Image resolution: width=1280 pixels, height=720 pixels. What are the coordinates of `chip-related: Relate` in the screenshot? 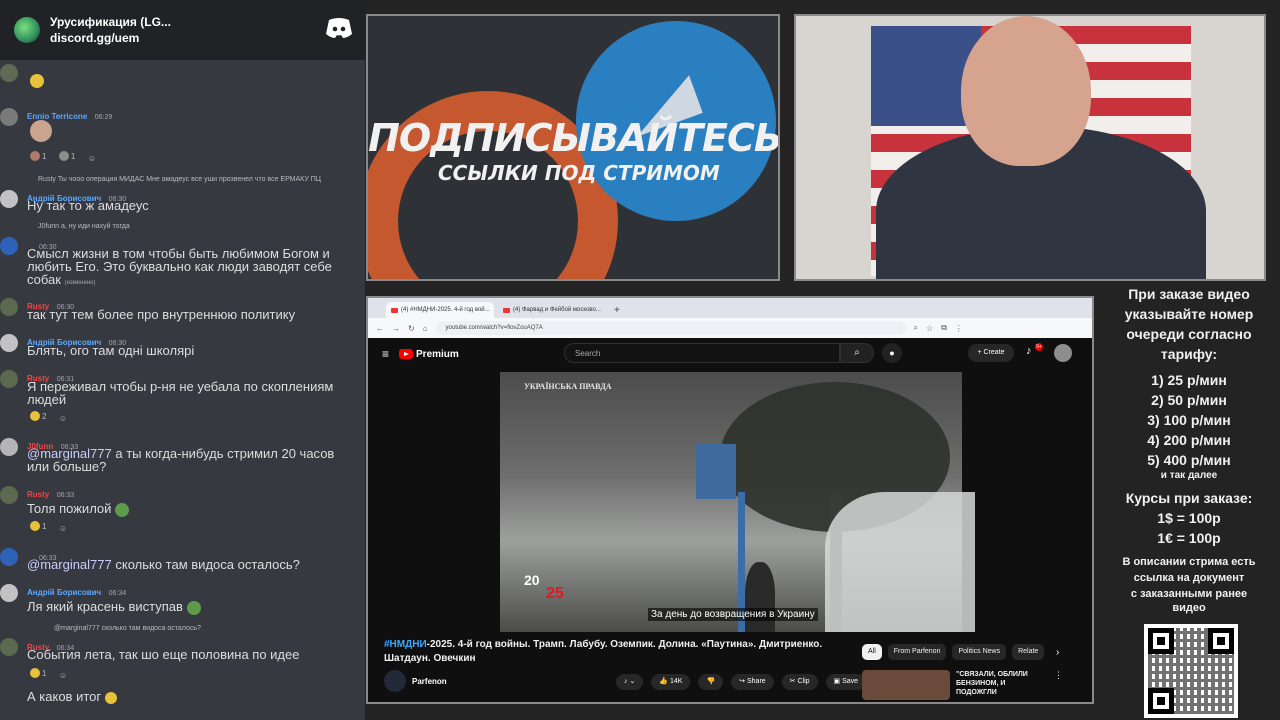 It's located at (1028, 652).